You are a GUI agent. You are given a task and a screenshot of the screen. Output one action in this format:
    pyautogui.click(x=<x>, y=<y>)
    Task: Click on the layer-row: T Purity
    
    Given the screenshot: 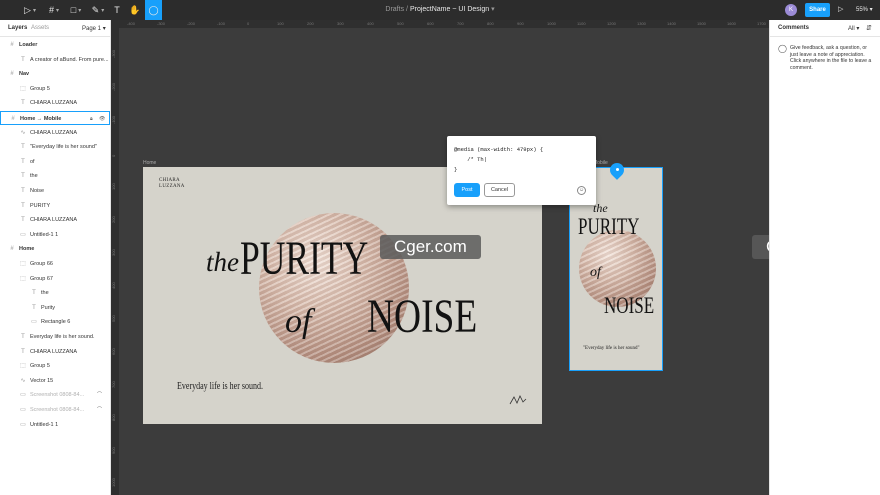 What is the action you would take?
    pyautogui.click(x=55, y=308)
    